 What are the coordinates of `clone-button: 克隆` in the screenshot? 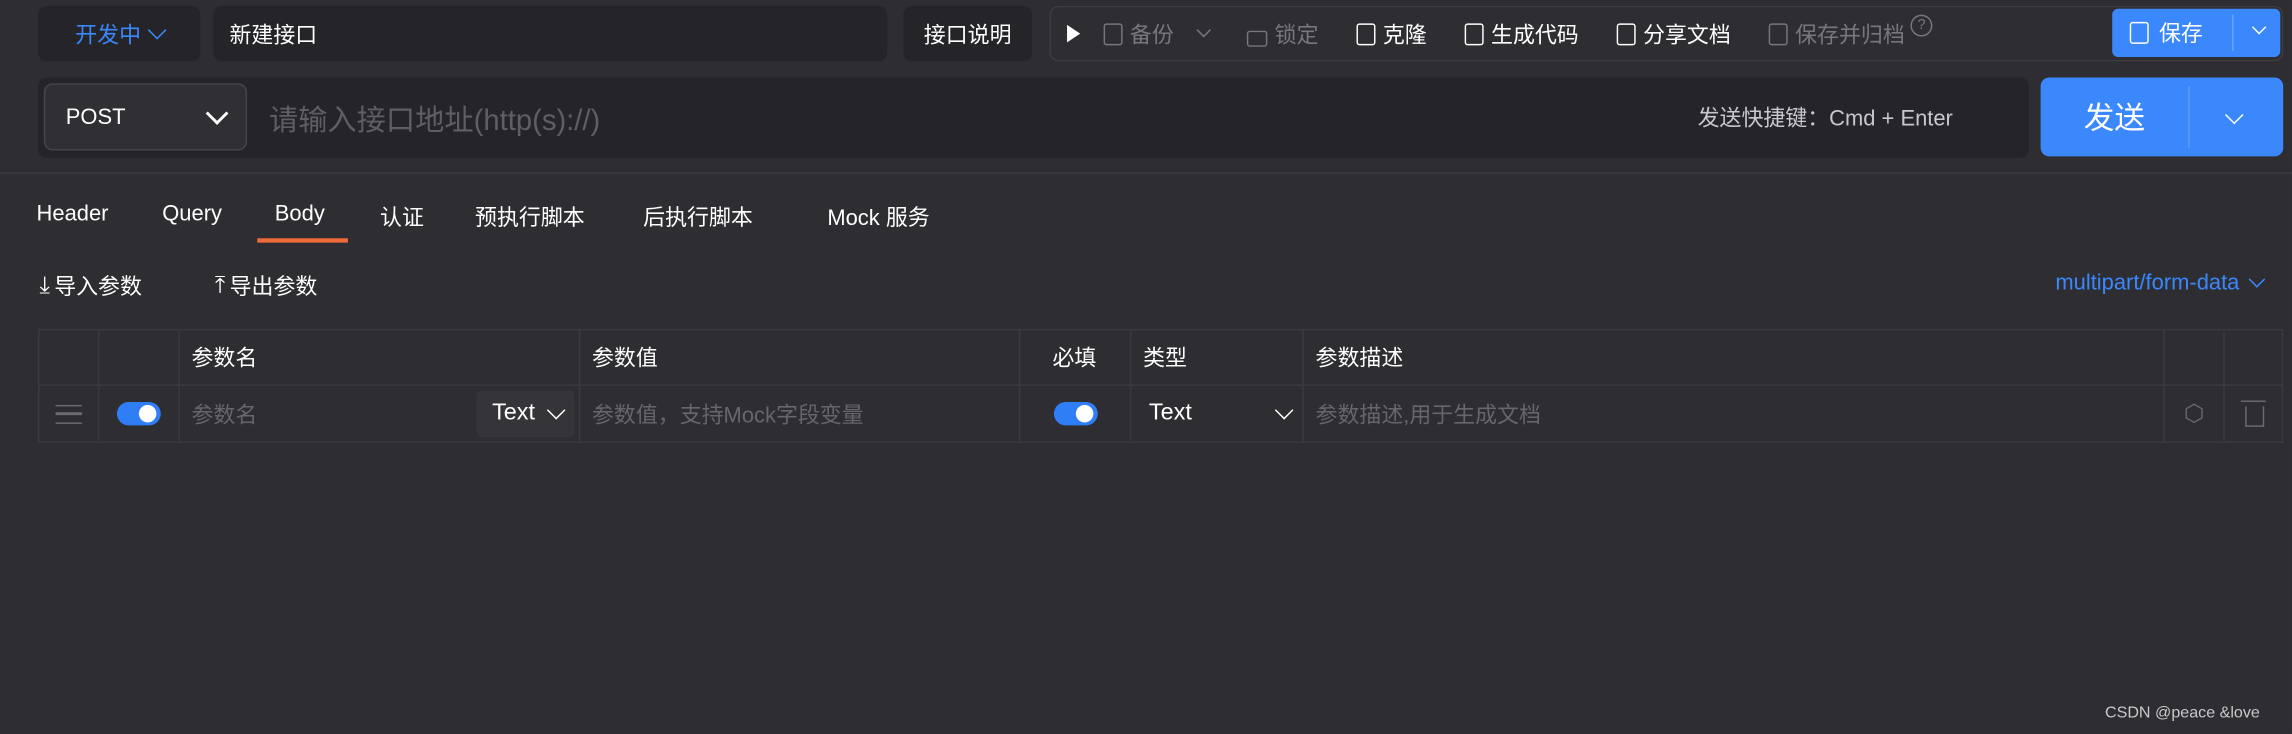 It's located at (1391, 33).